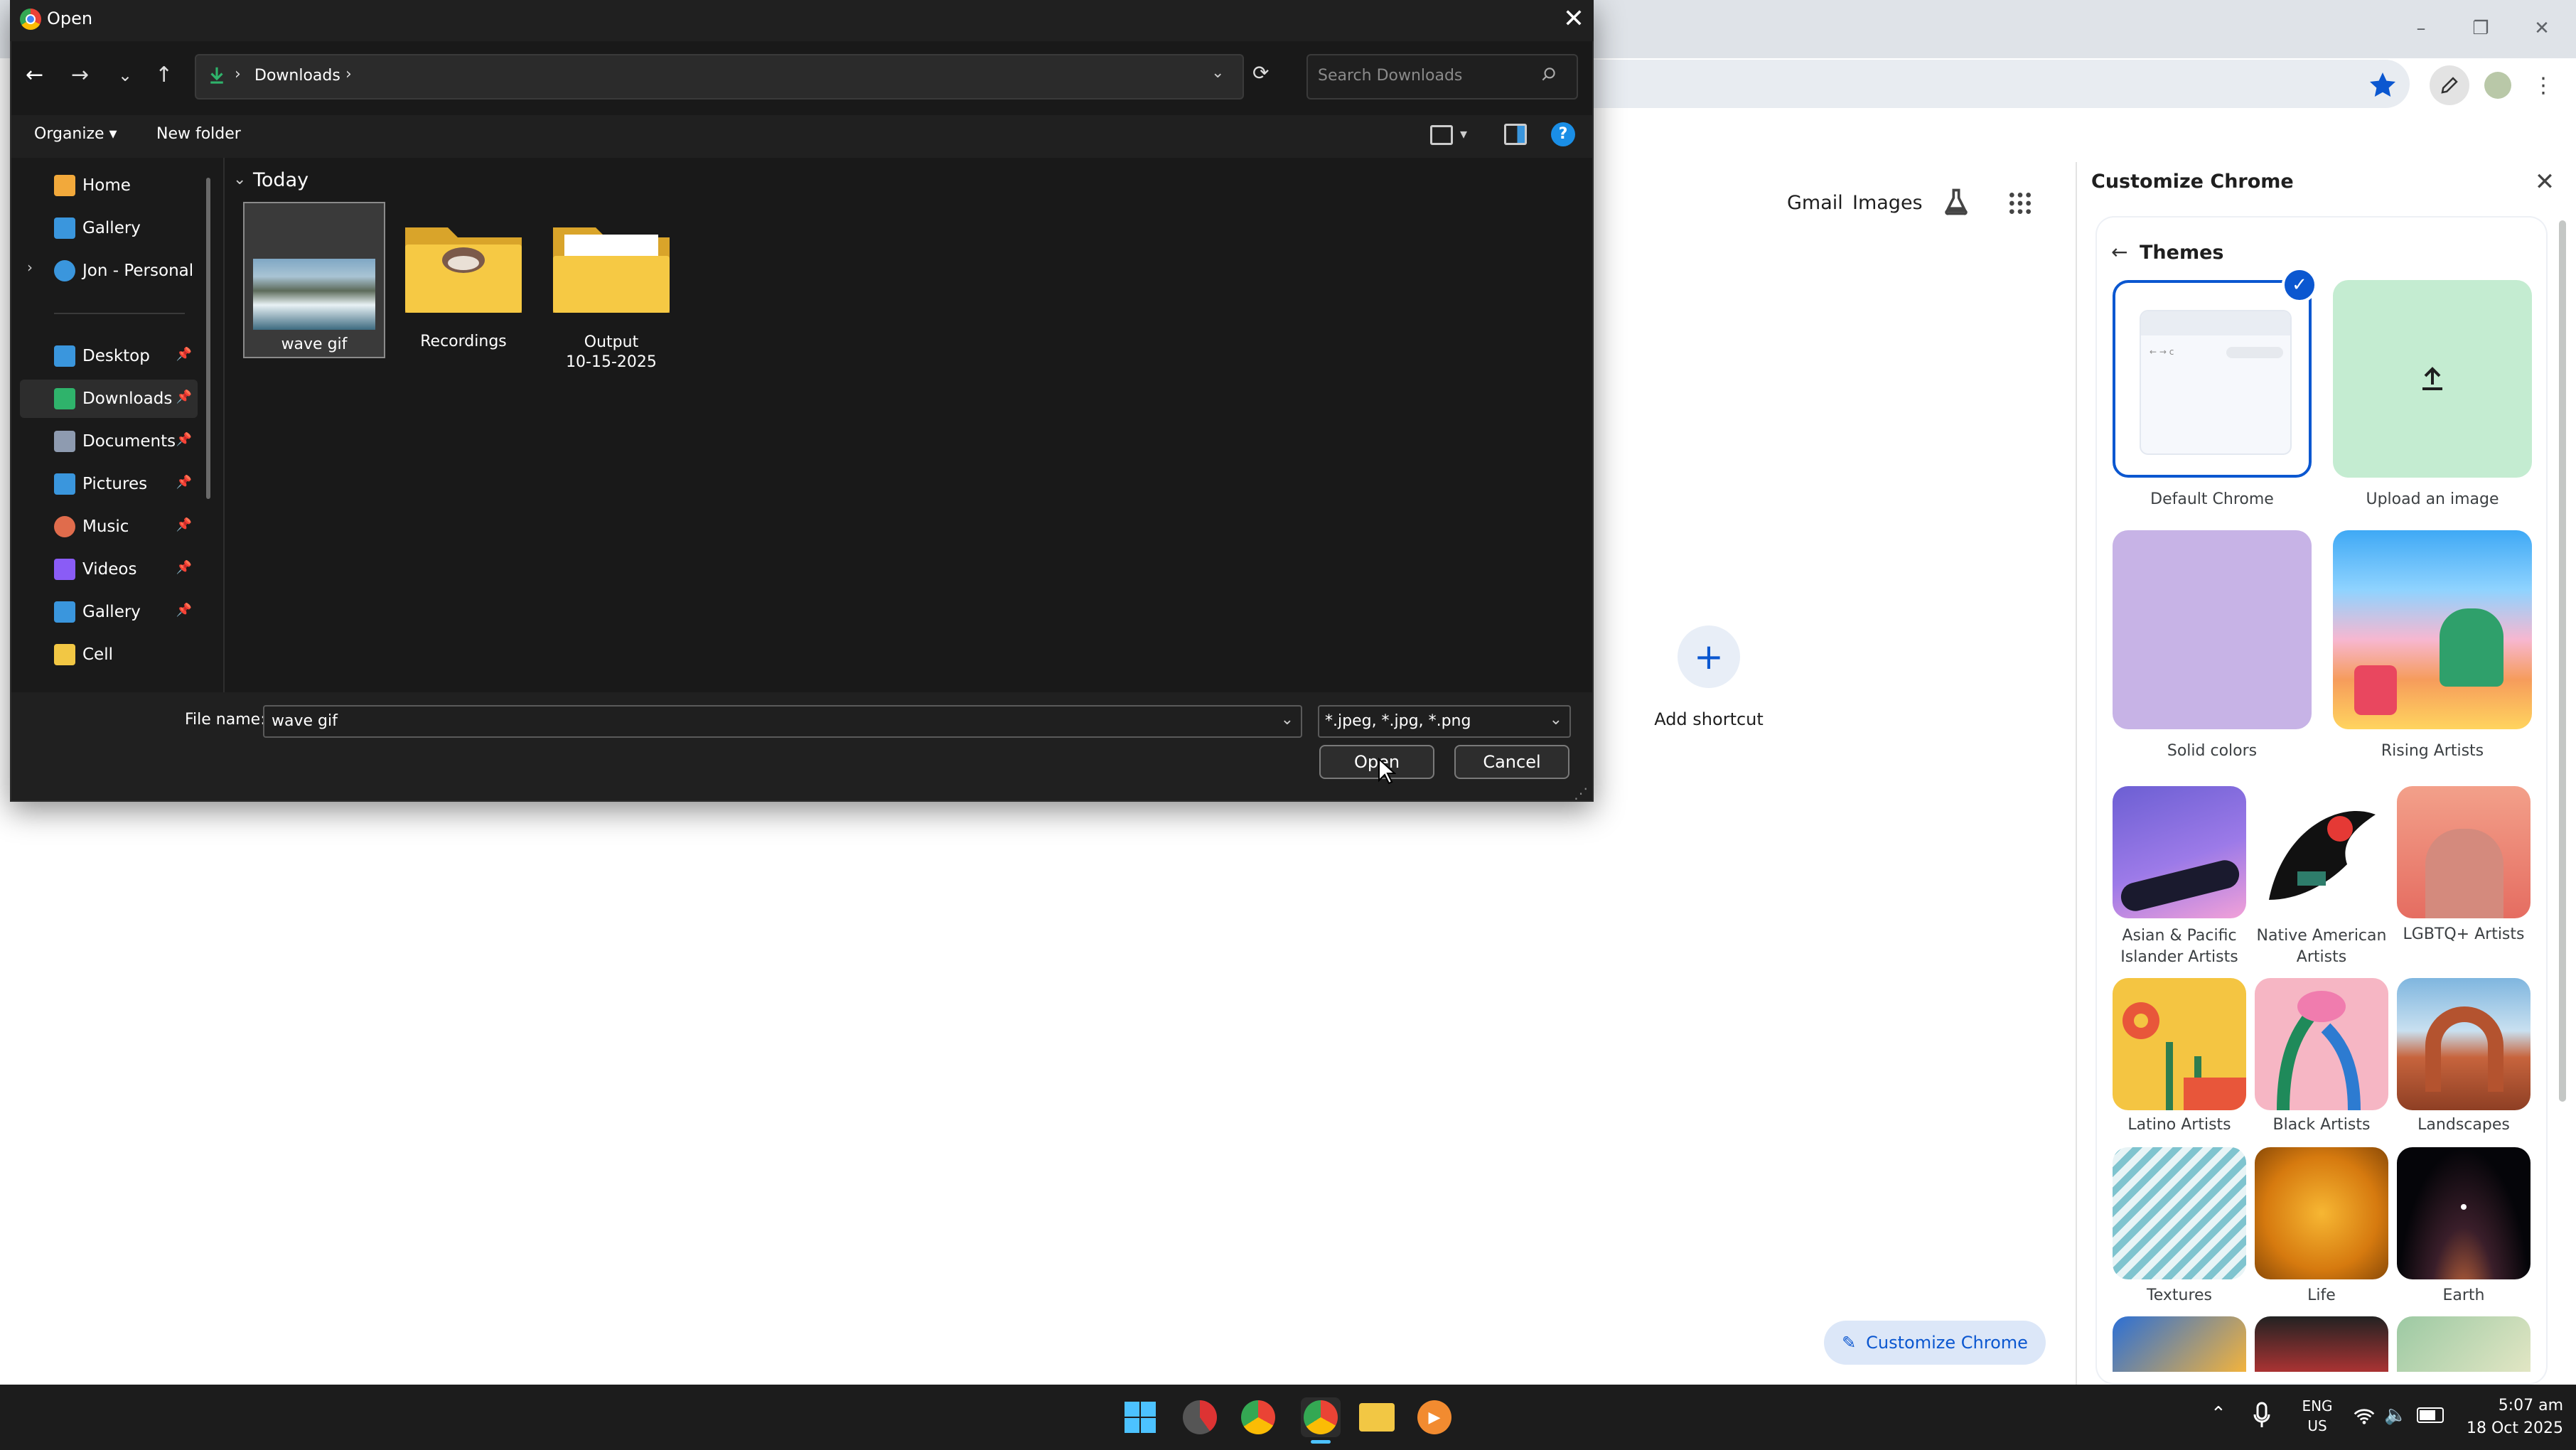  What do you see at coordinates (1217, 73) in the screenshot?
I see `address-dropdown-icon: ⌄` at bounding box center [1217, 73].